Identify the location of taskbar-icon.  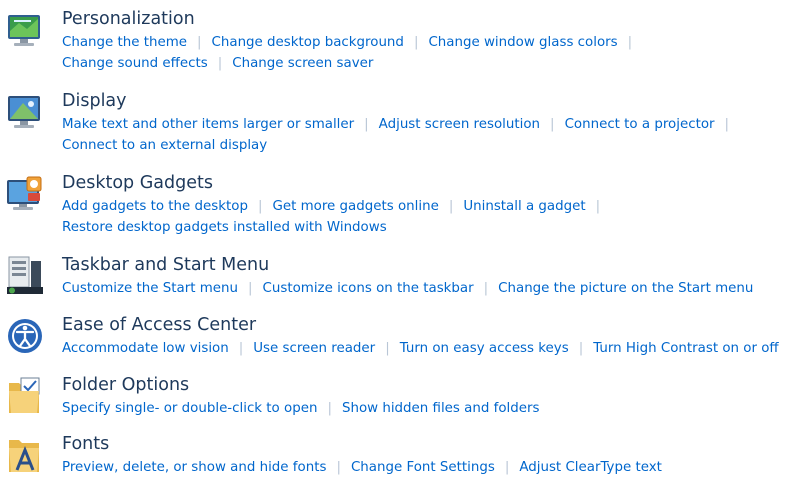
(25, 276).